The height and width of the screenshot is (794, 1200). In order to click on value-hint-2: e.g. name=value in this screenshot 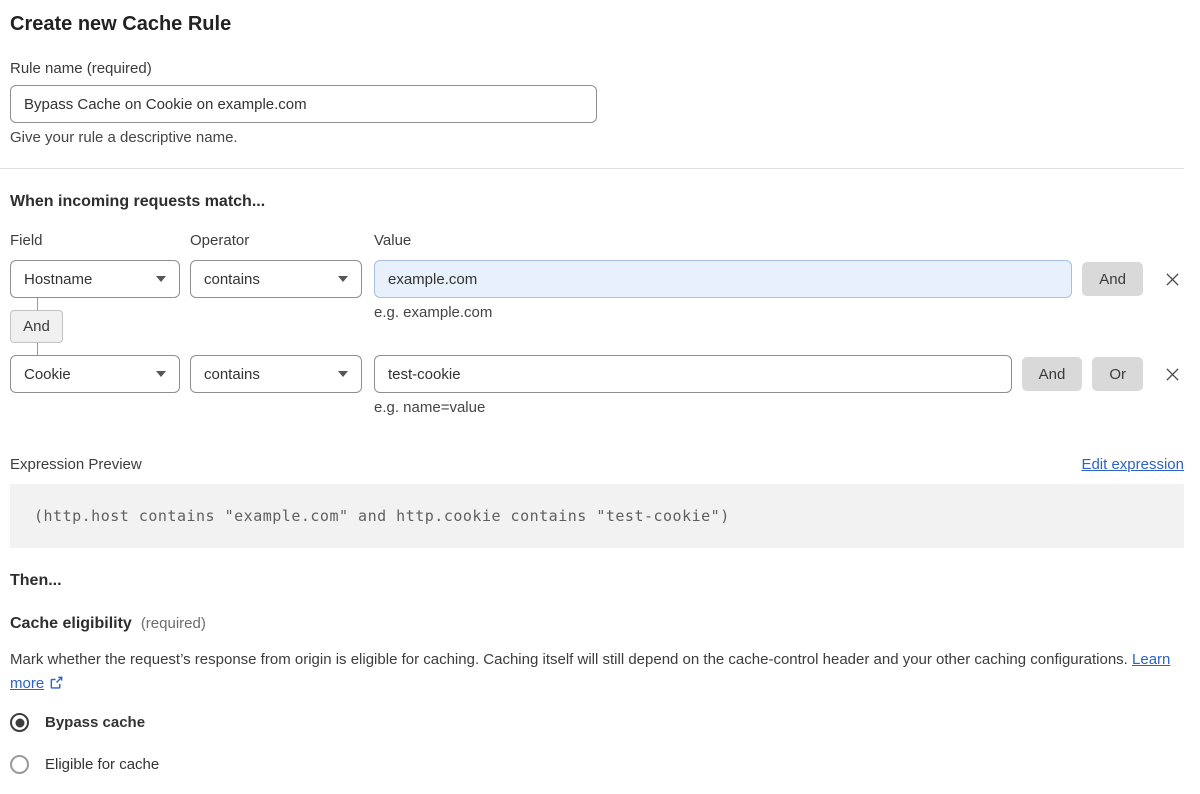, I will do `click(430, 407)`.